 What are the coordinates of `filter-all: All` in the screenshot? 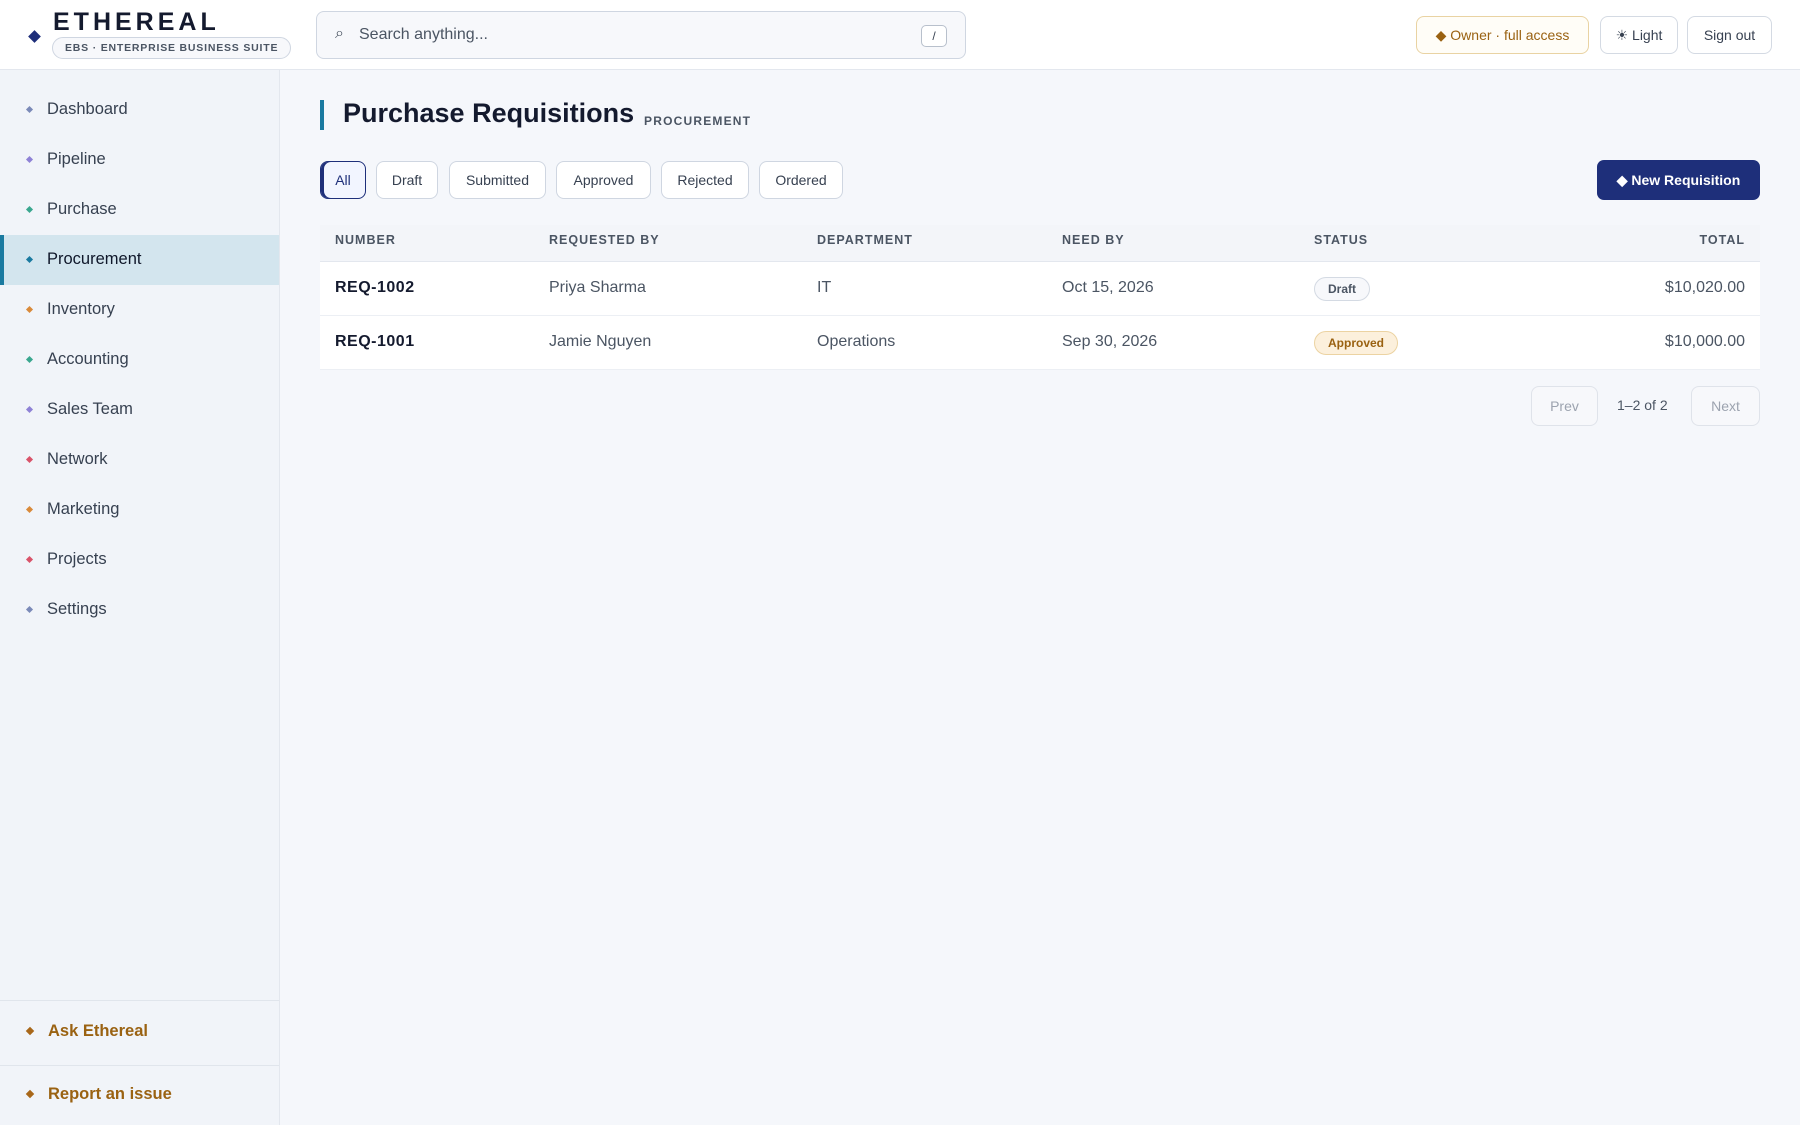 It's located at (343, 180).